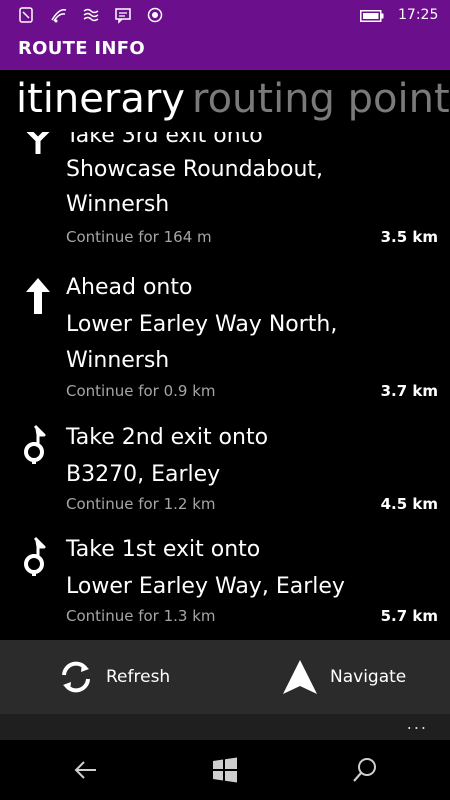 The image size is (450, 800). I want to click on continue-text: Continue for 1.2 km, so click(141, 504).